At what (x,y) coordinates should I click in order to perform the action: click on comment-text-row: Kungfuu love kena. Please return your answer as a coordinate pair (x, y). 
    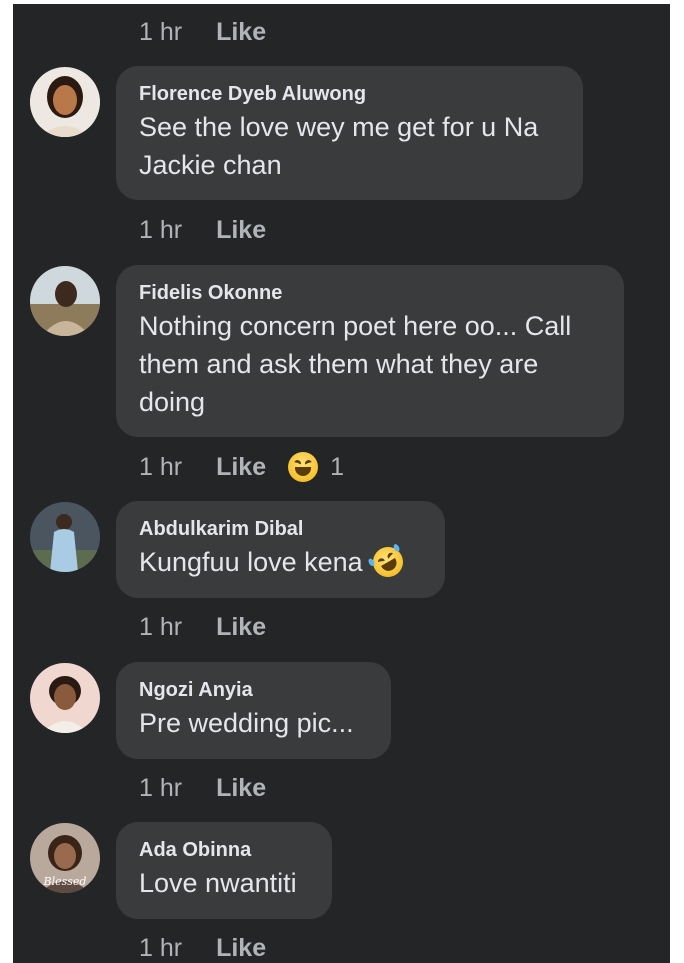
    Looking at the image, I should click on (281, 562).